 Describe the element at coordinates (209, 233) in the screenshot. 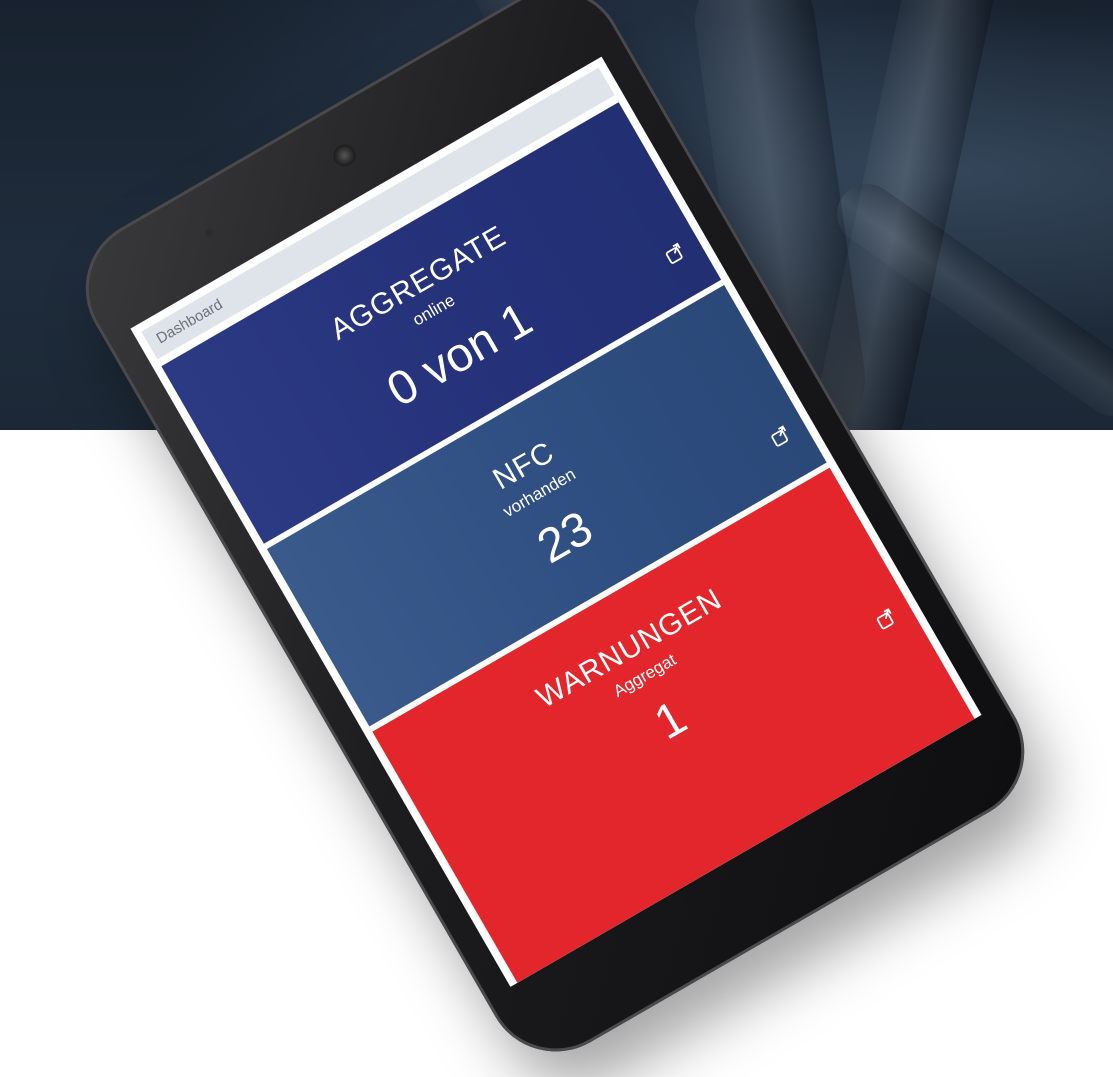

I see `proximity-sensor` at that location.